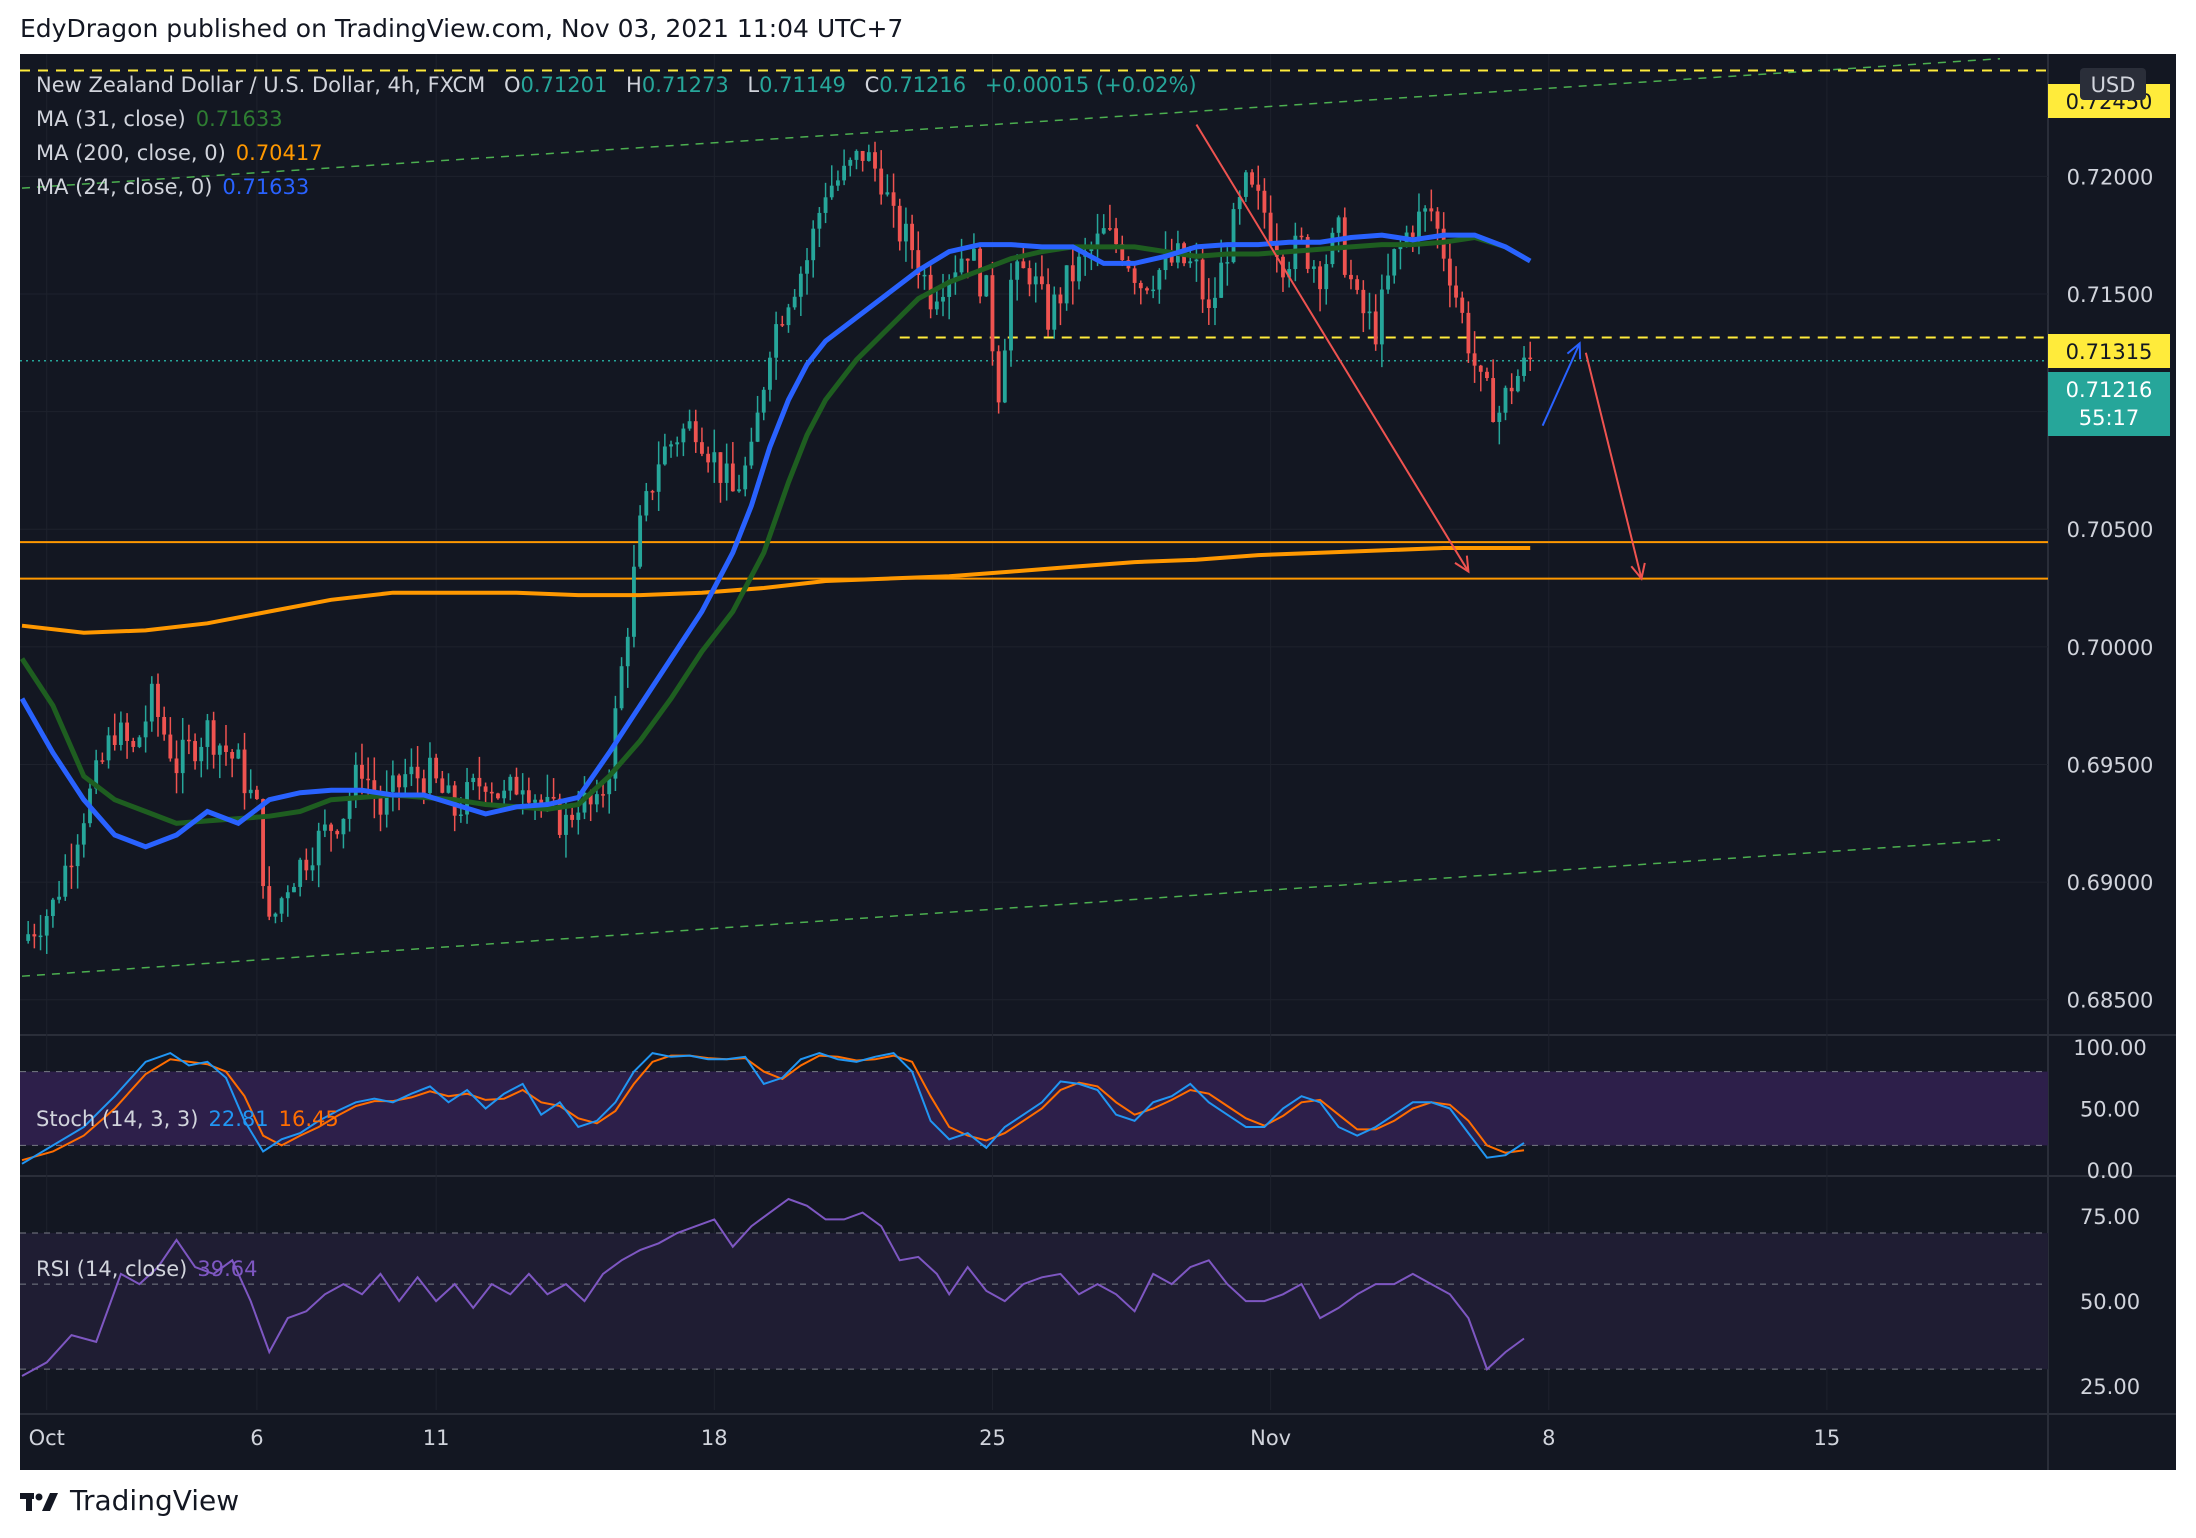  What do you see at coordinates (2110, 1110) in the screenshot?
I see `stoch-tick-label: 50.00` at bounding box center [2110, 1110].